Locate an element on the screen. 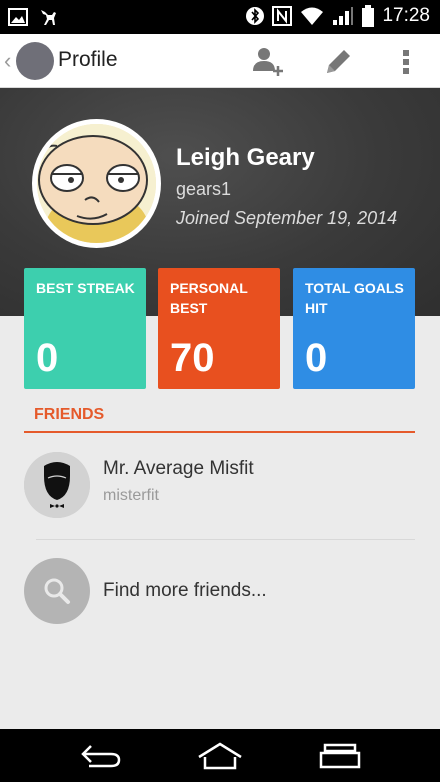  recent-apps-icon is located at coordinates (340, 756).